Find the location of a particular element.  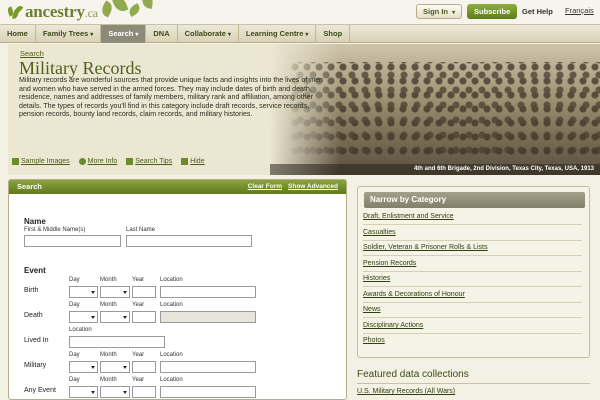

logo-text: ancestry.ca is located at coordinates (61, 11).